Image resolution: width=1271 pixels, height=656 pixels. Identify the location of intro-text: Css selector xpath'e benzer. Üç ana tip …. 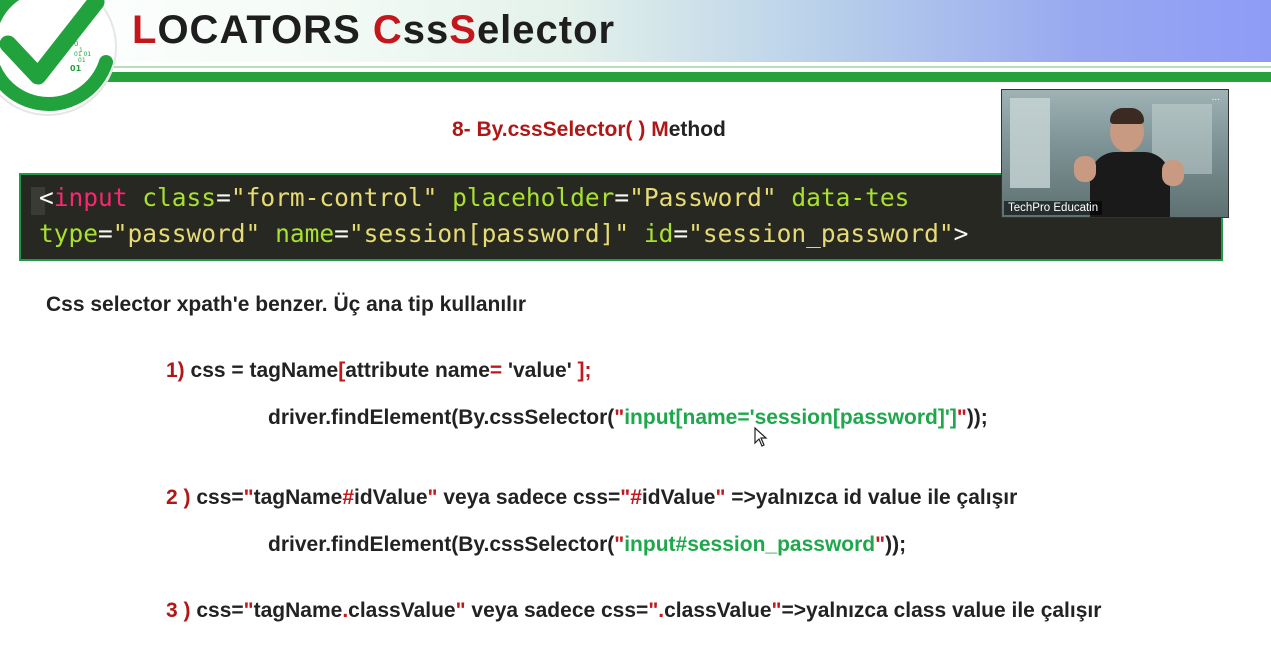
(286, 304).